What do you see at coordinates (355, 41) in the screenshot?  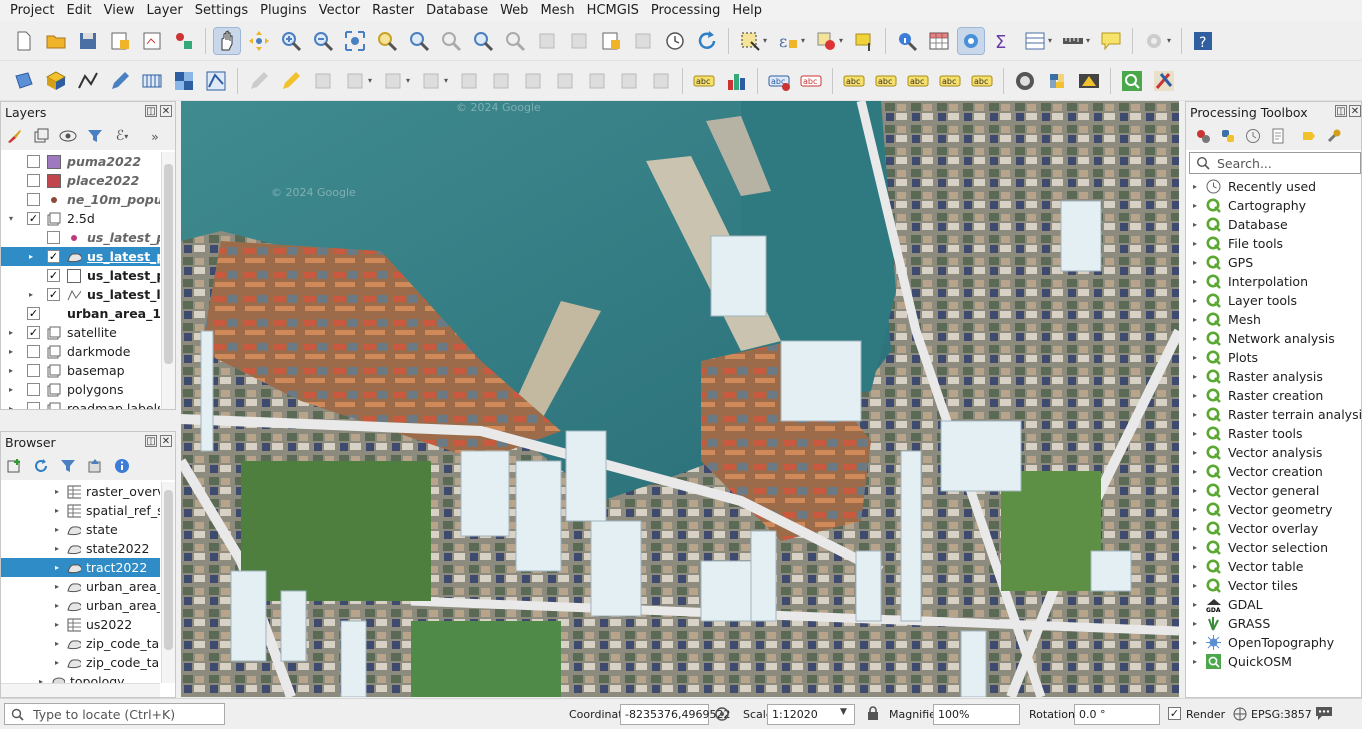 I see `zoom-full-icon` at bounding box center [355, 41].